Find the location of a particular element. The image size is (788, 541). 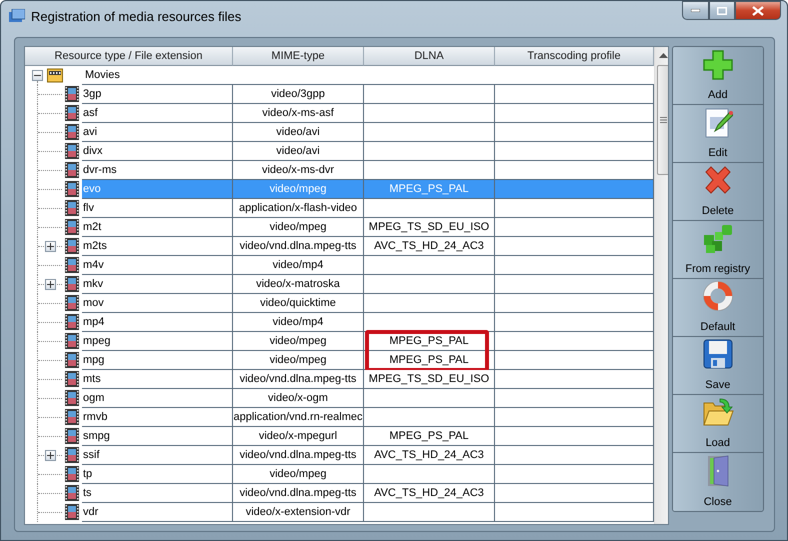

mime-cell: video/quicktime is located at coordinates (298, 303).